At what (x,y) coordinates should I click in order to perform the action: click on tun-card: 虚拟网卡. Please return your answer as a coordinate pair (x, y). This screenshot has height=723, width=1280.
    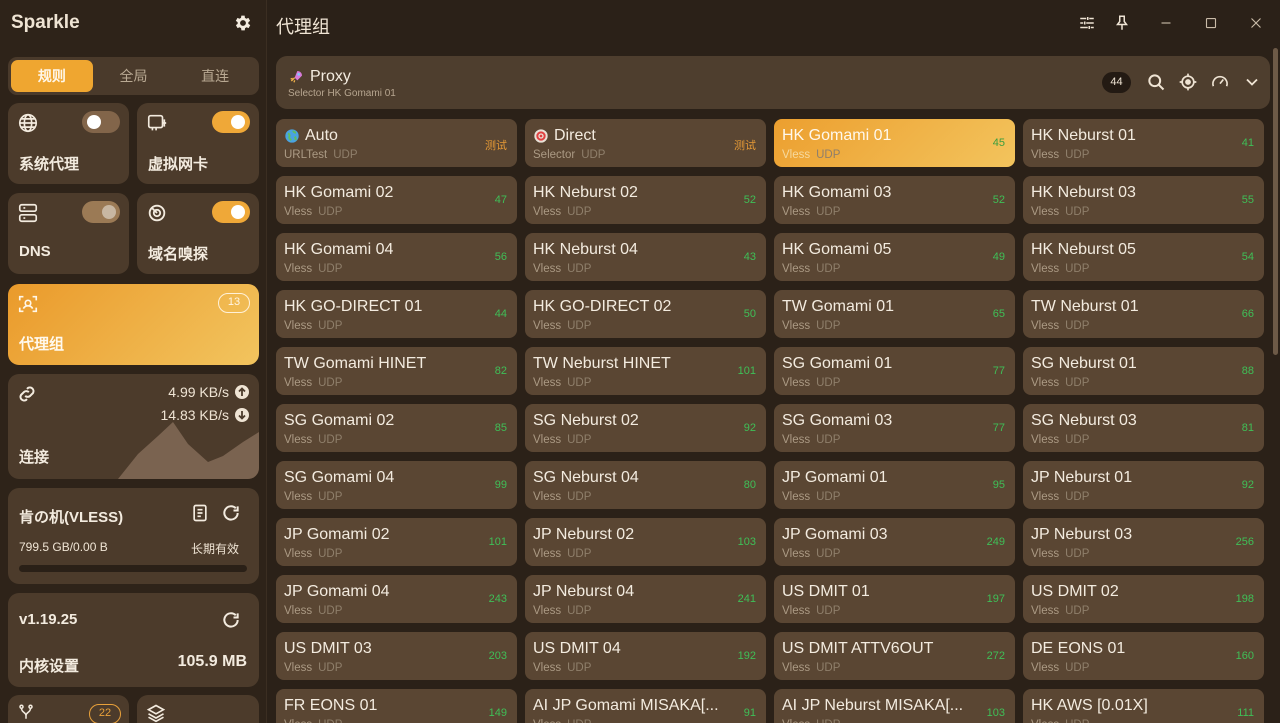
    Looking at the image, I should click on (198, 143).